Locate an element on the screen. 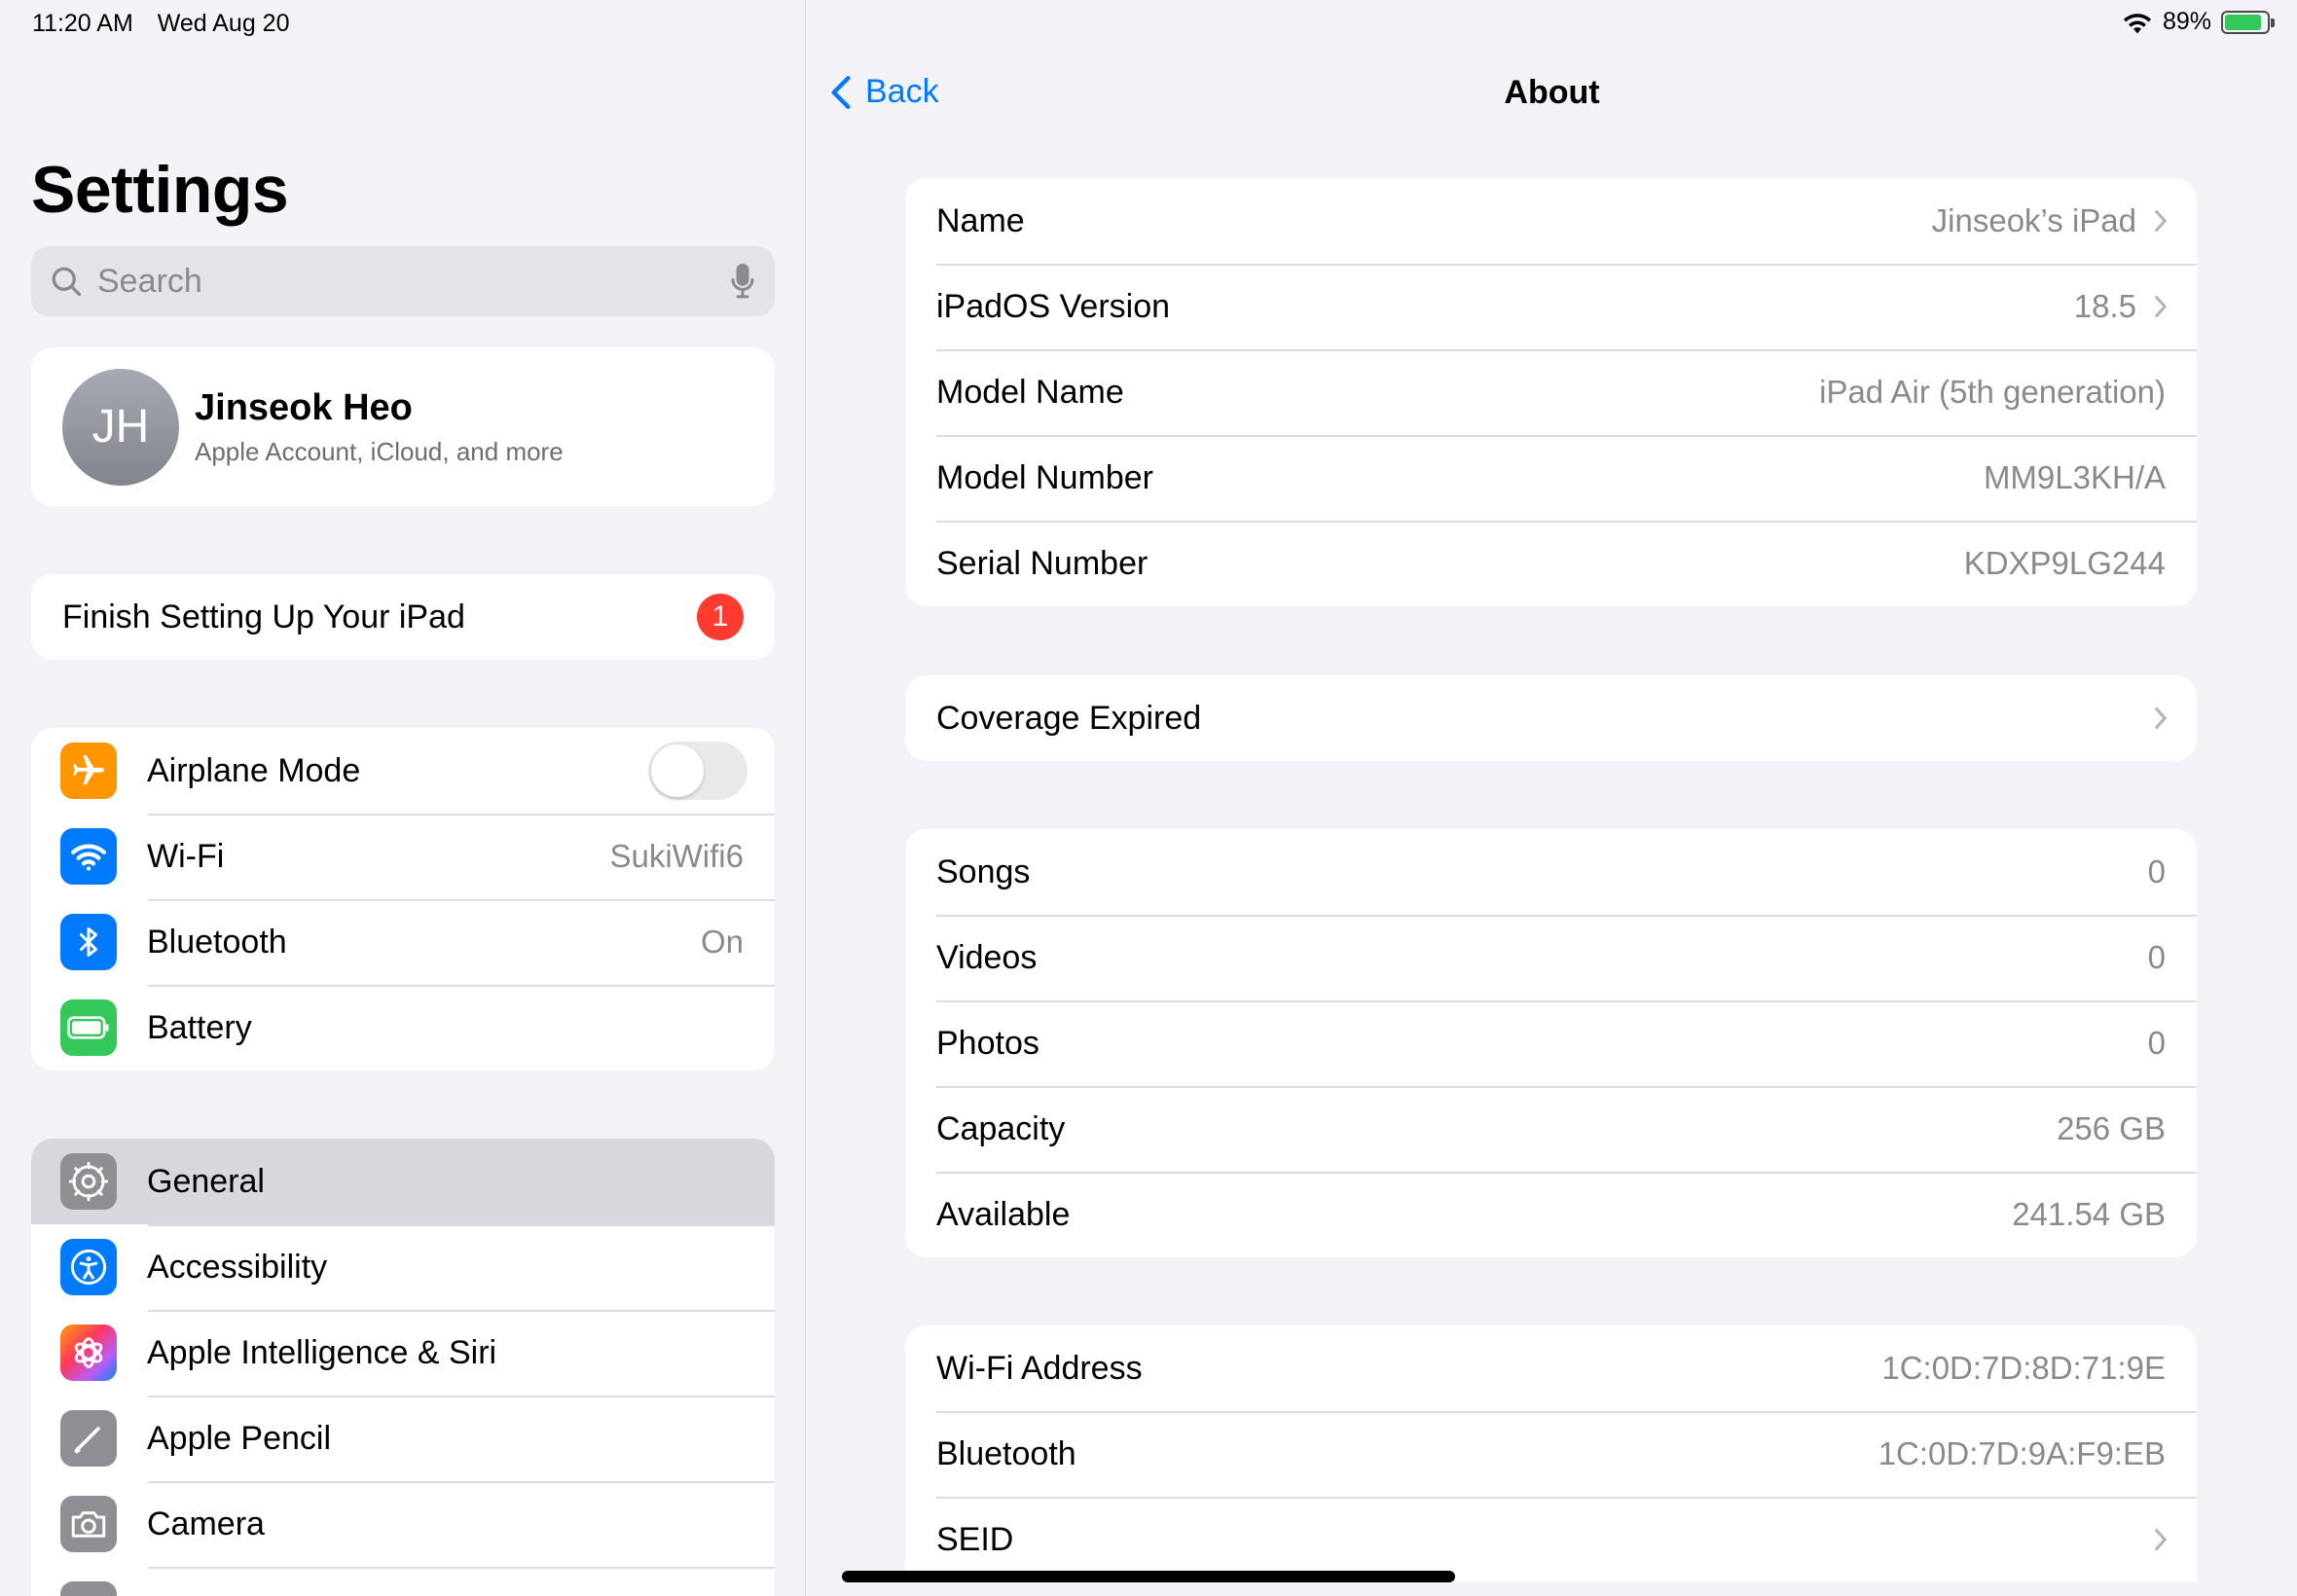 Image resolution: width=2297 pixels, height=1596 pixels. row-label: iPadOS Version is located at coordinates (1053, 306).